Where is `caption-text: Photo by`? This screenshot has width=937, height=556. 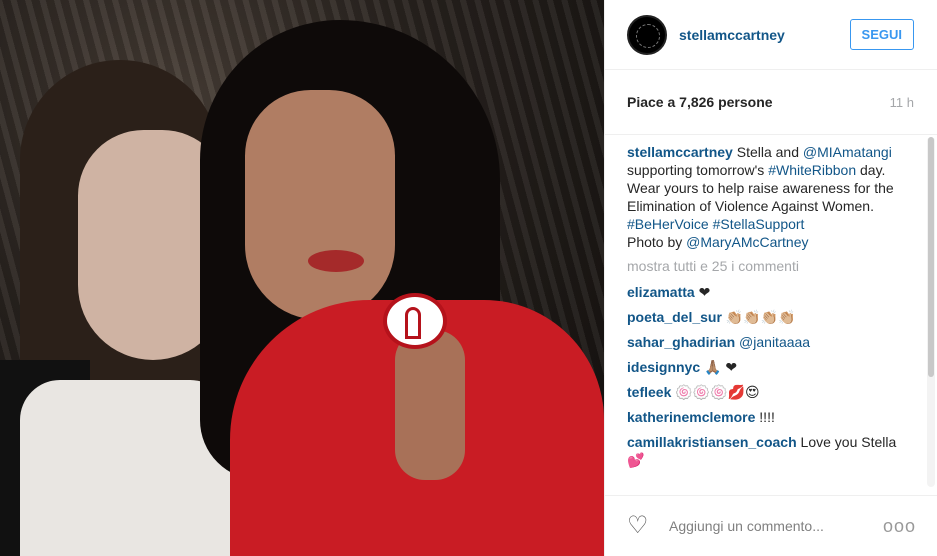
caption-text: Photo by is located at coordinates (657, 242).